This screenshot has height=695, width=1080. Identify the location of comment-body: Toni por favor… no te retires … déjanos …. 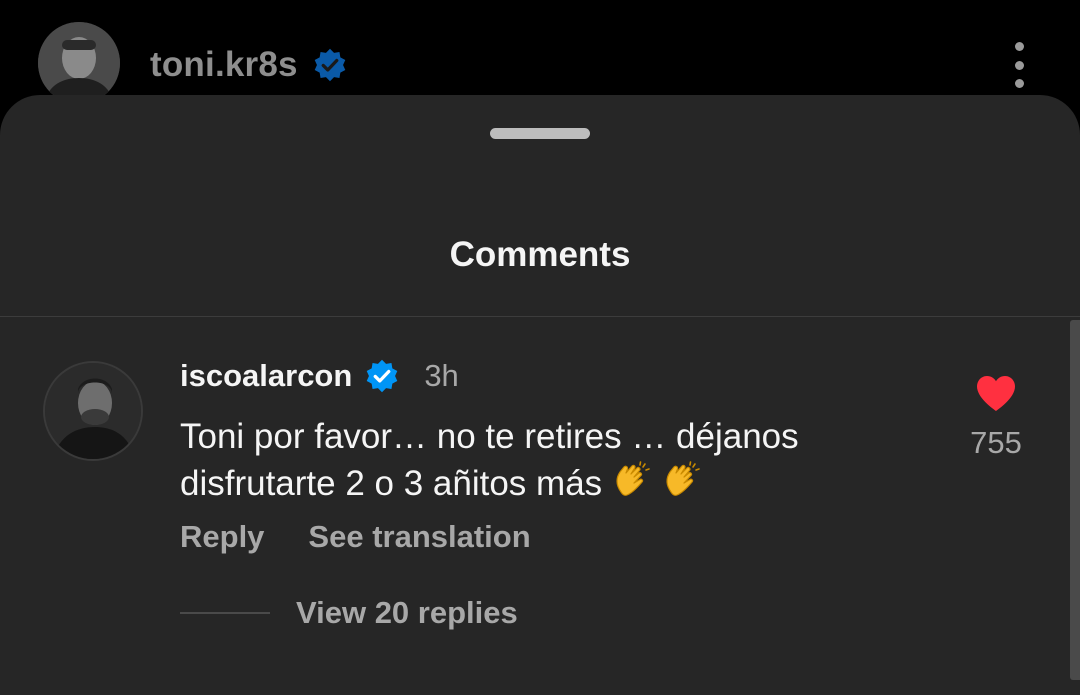
(540, 460).